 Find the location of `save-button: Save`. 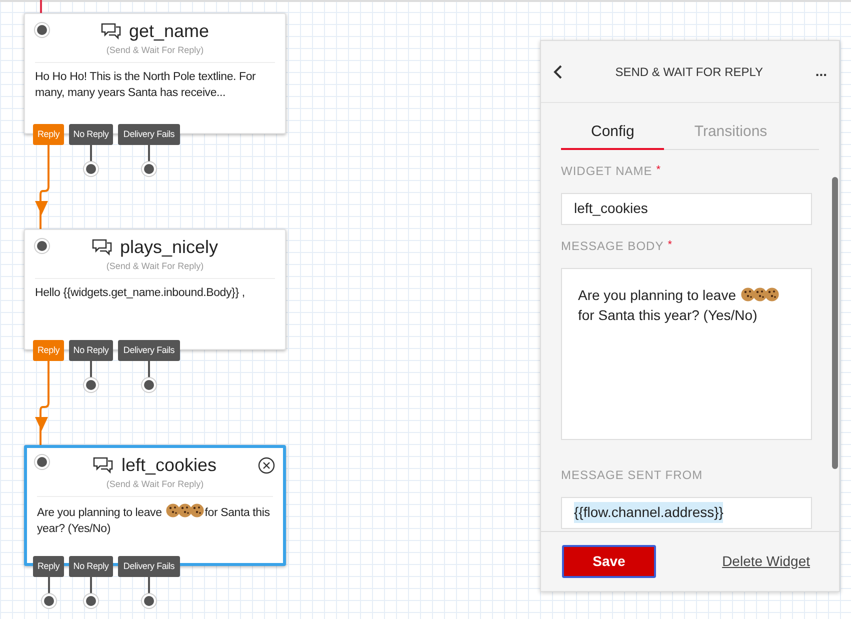

save-button: Save is located at coordinates (609, 561).